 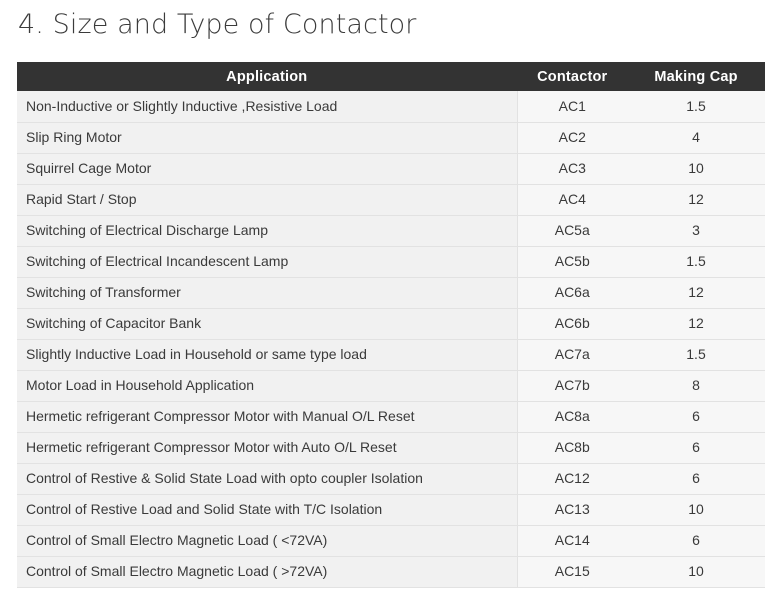 What do you see at coordinates (267, 324) in the screenshot?
I see `cell-application: Switching of Capacitor Bank` at bounding box center [267, 324].